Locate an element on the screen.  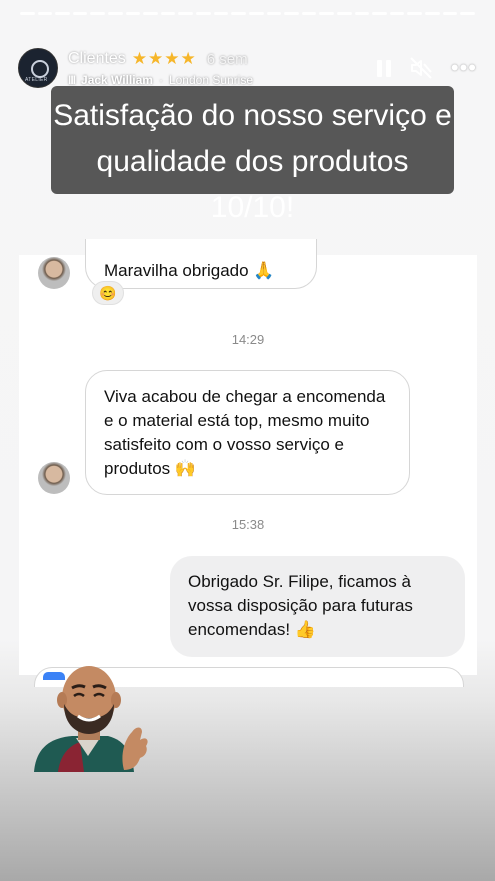
music-attribution: III Jack William · London Sunrise is located at coordinates (218, 80).